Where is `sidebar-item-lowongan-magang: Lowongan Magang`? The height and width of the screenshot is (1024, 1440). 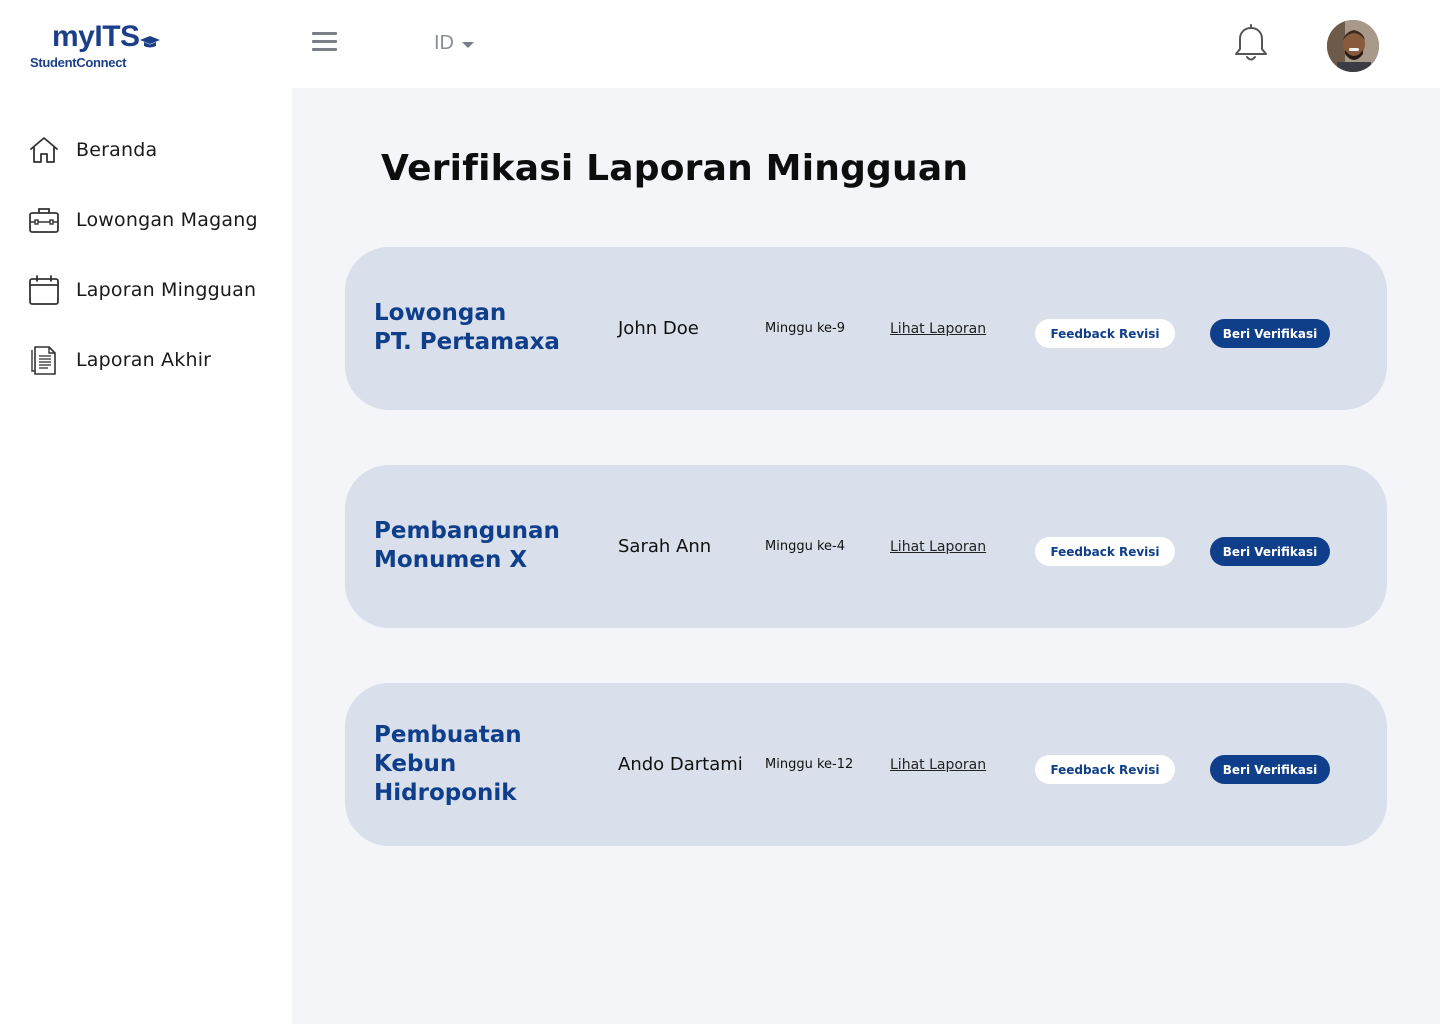 sidebar-item-lowongan-magang: Lowongan Magang is located at coordinates (143, 220).